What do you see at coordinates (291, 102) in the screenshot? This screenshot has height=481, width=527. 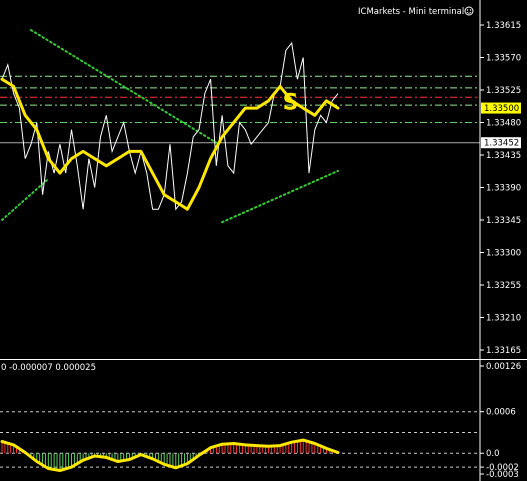 I see `signal-marker: S` at bounding box center [291, 102].